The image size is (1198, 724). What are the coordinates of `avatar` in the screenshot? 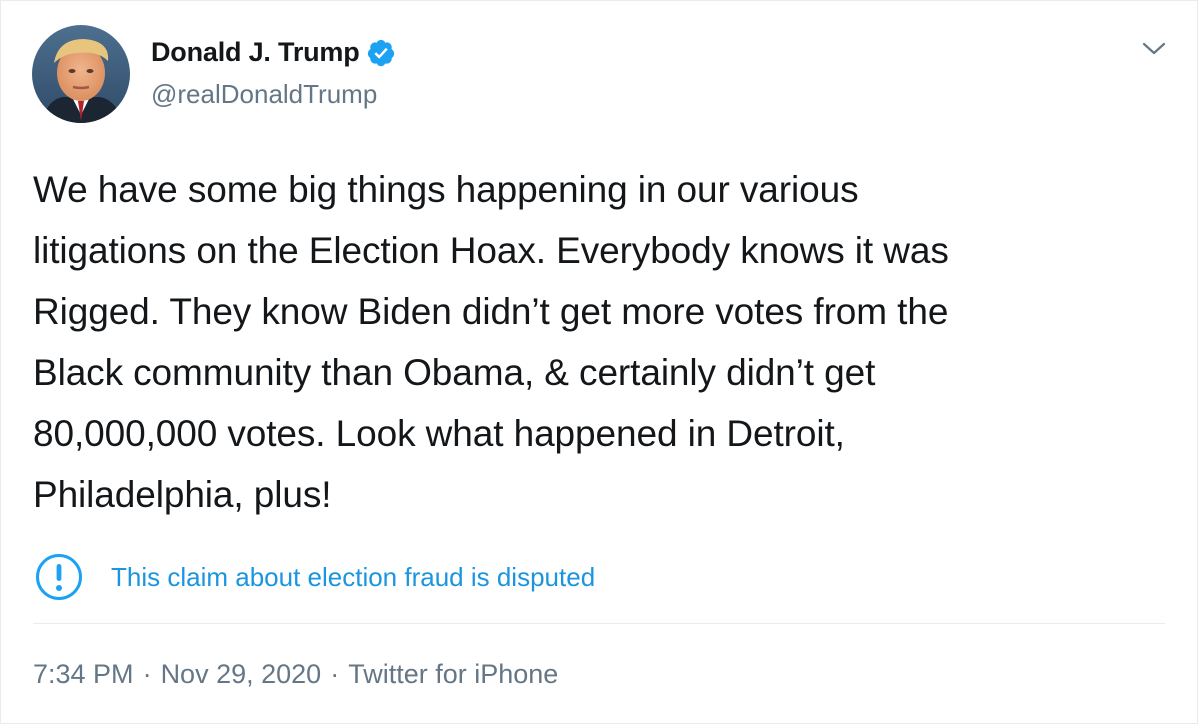 It's located at (81, 74).